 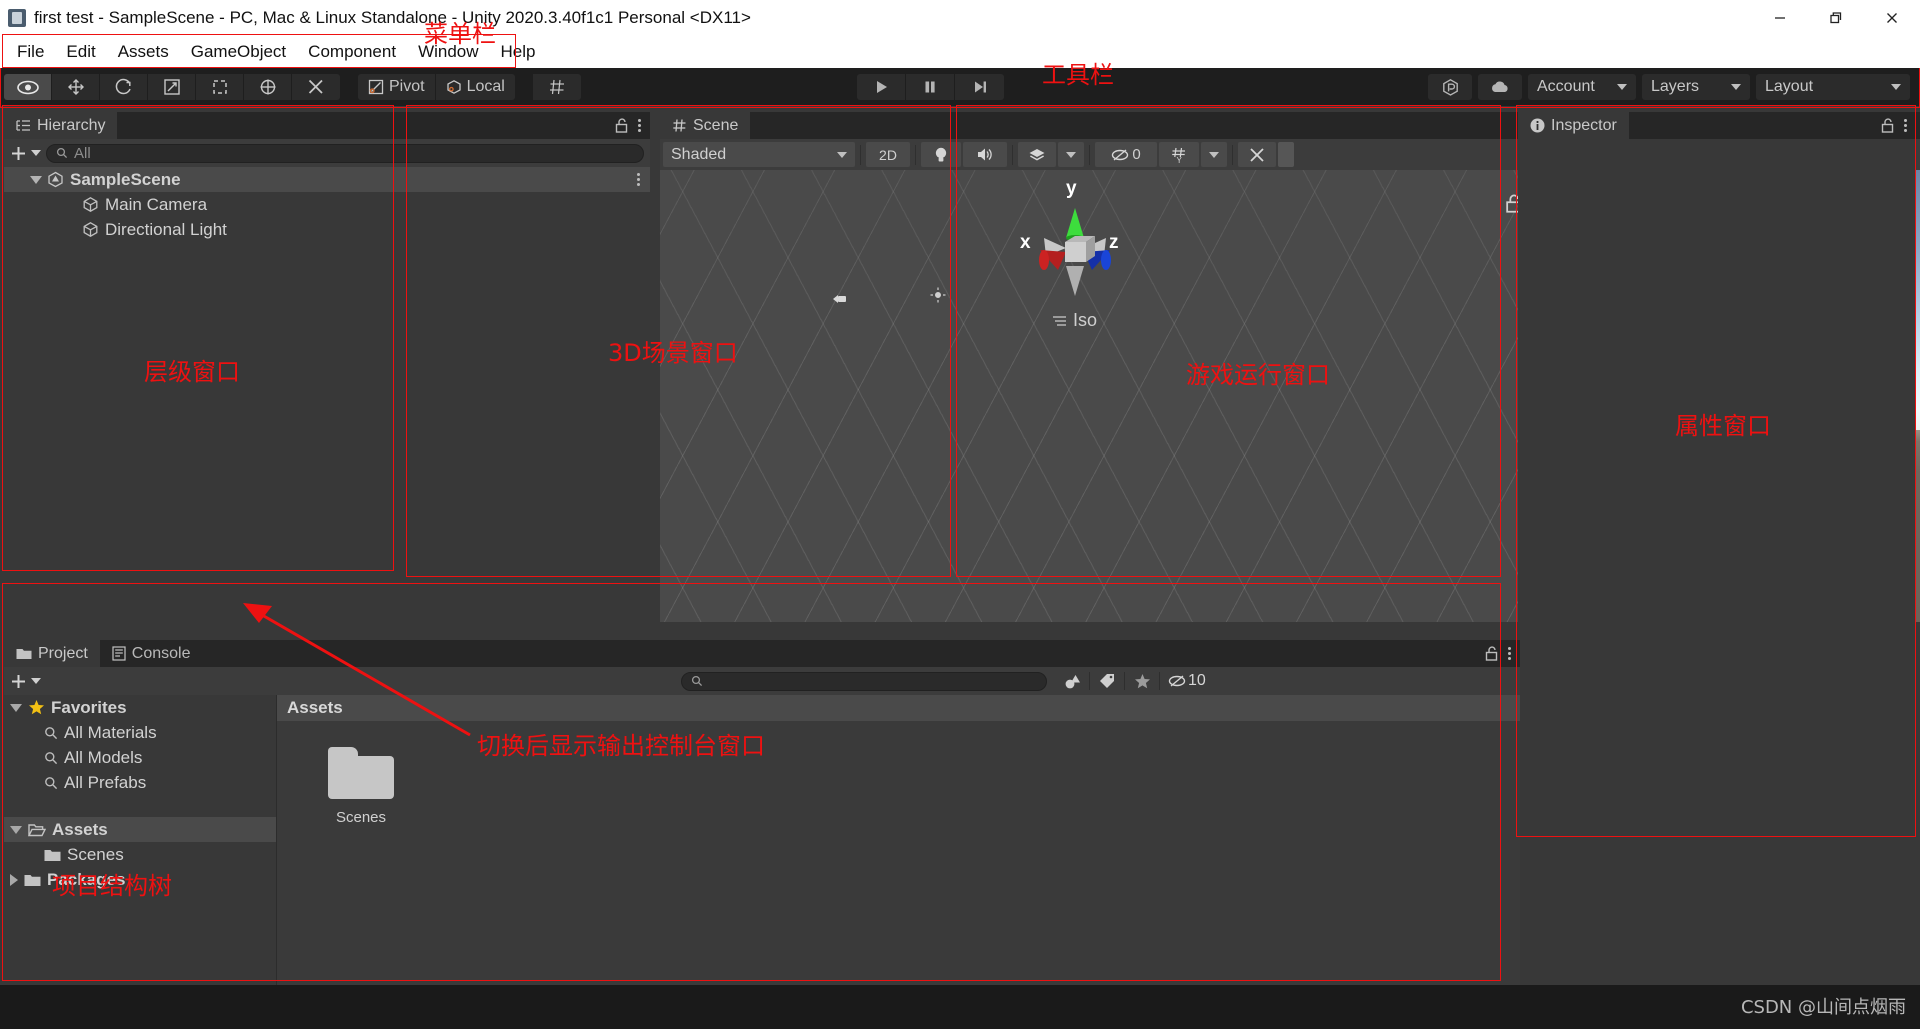 What do you see at coordinates (1537, 125) in the screenshot?
I see `info-icon` at bounding box center [1537, 125].